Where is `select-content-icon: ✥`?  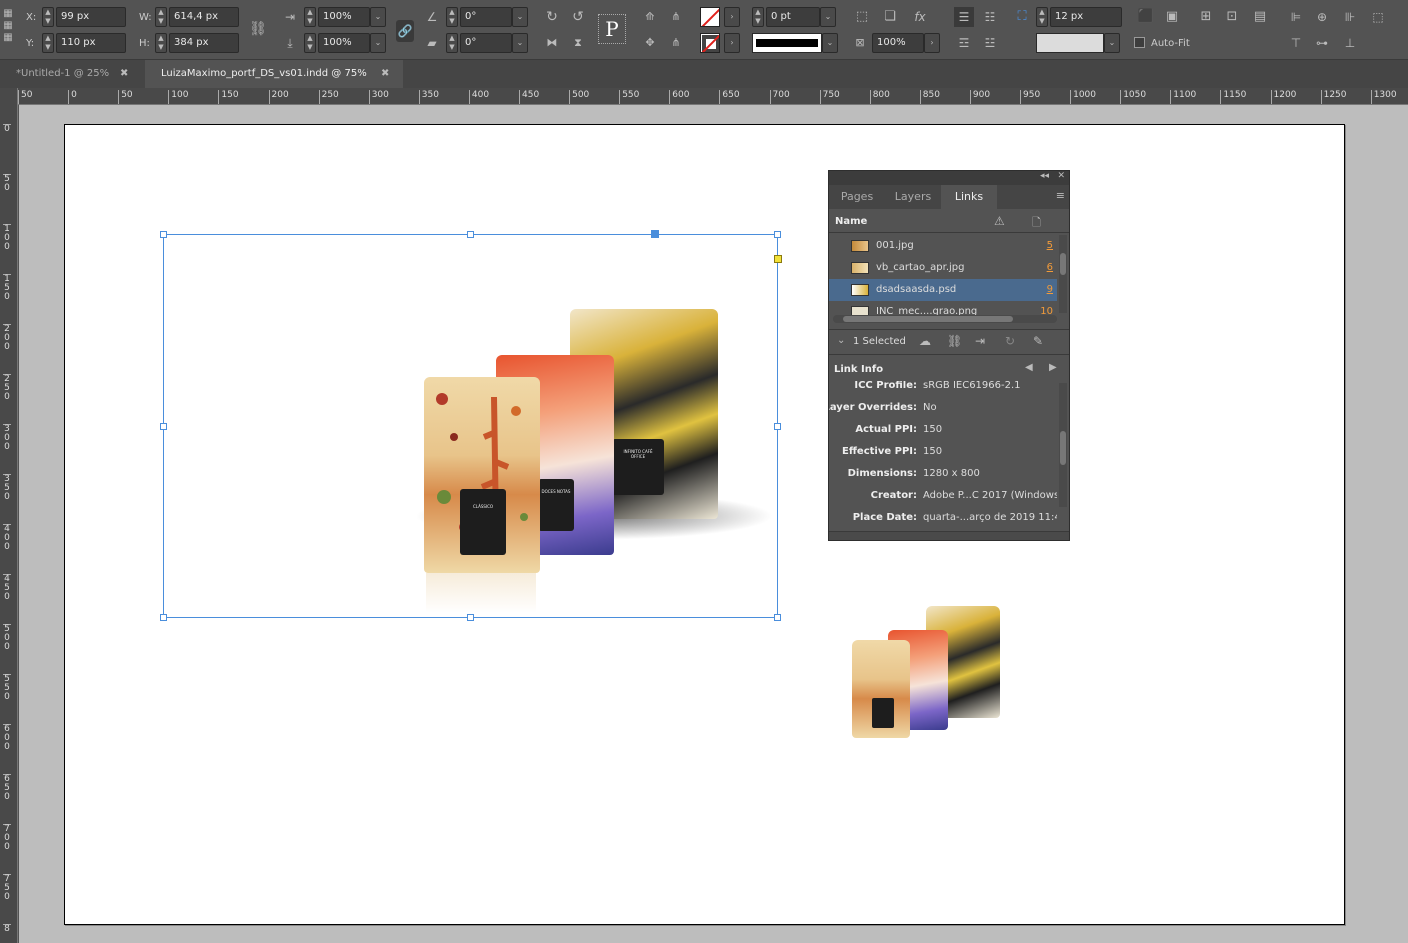 select-content-icon: ✥ is located at coordinates (650, 43).